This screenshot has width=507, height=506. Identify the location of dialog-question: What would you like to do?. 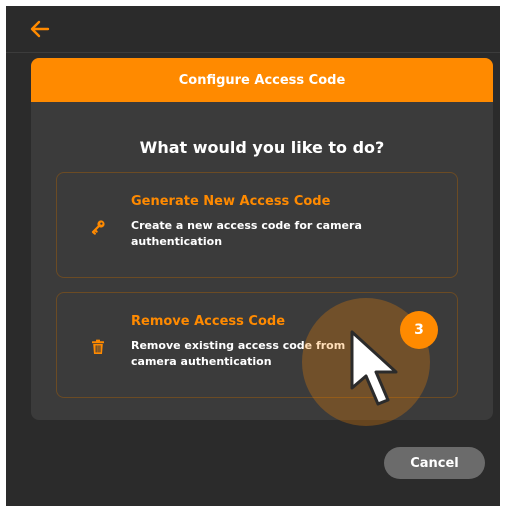
(262, 147).